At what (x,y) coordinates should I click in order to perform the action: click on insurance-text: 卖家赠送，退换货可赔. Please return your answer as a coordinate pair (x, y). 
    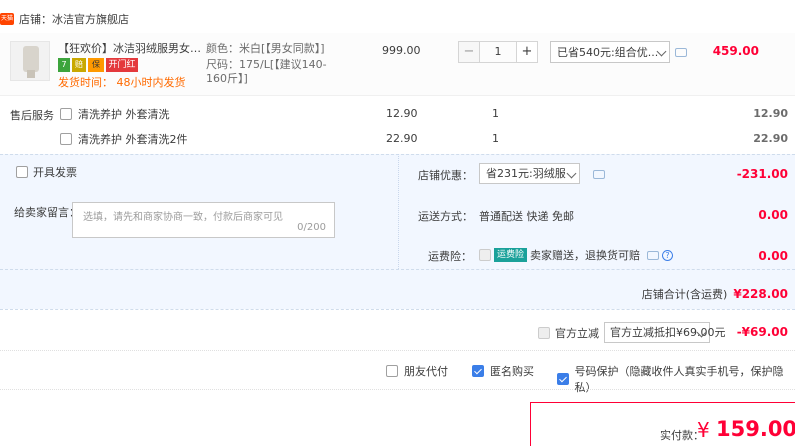
    Looking at the image, I should click on (585, 255).